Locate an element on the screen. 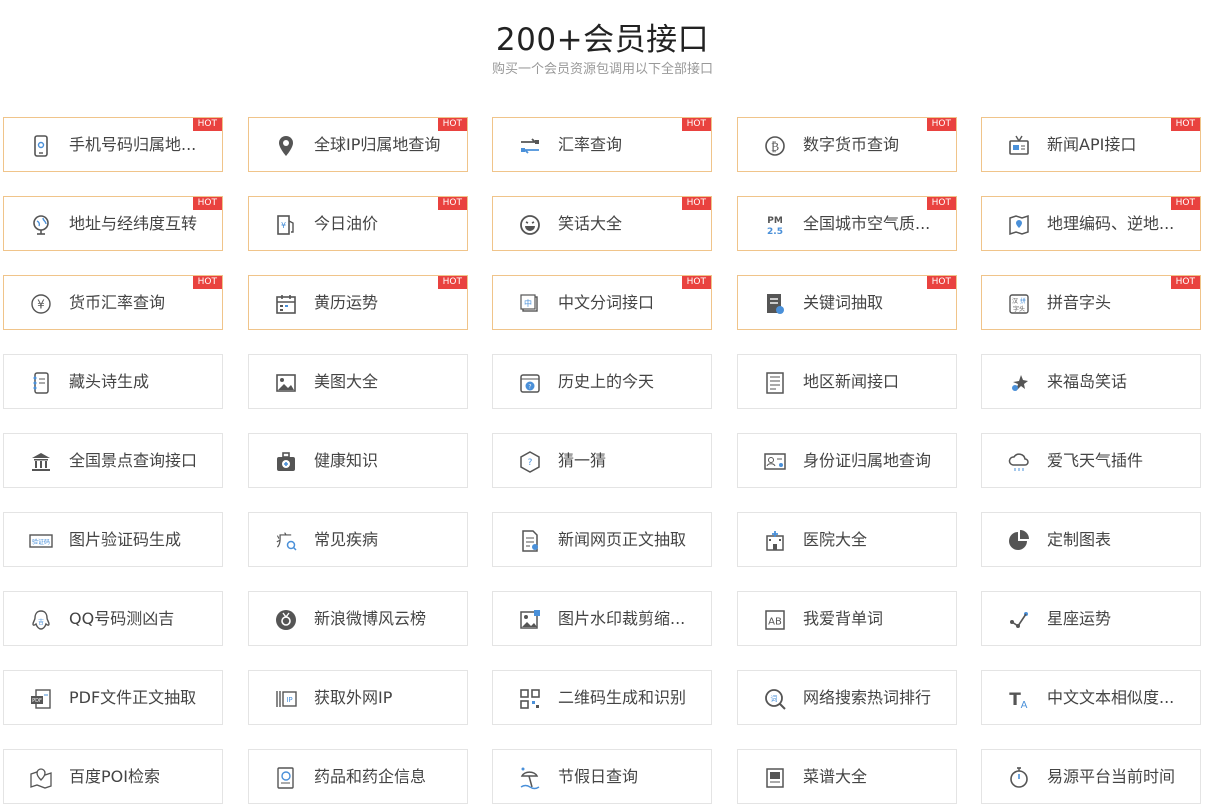 This screenshot has height=806, width=1205. api-card: 药品和药企信息HOT is located at coordinates (358, 776).